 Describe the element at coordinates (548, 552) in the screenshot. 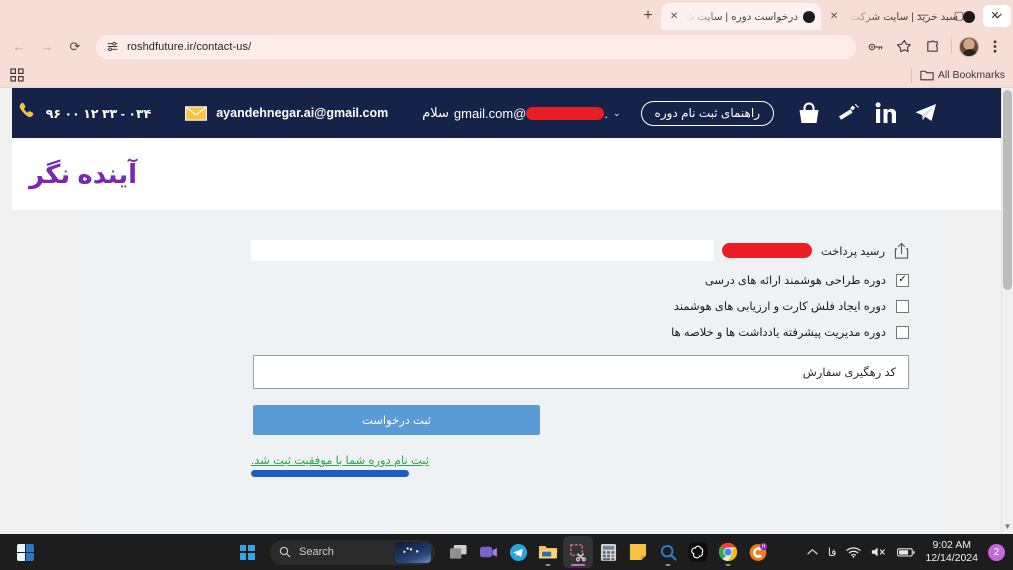

I see `file-explorer-icon` at that location.